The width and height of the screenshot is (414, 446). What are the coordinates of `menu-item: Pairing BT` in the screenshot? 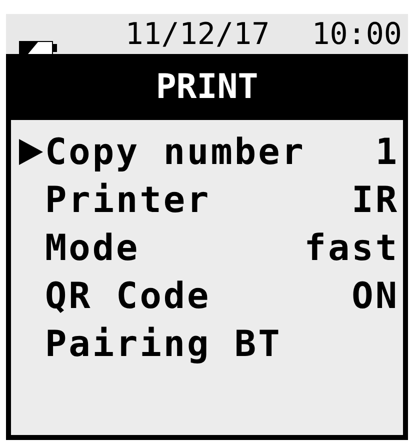 It's located at (163, 344).